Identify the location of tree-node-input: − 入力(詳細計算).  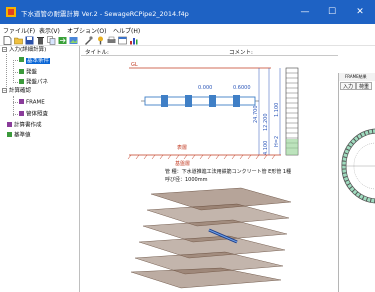
(24, 50).